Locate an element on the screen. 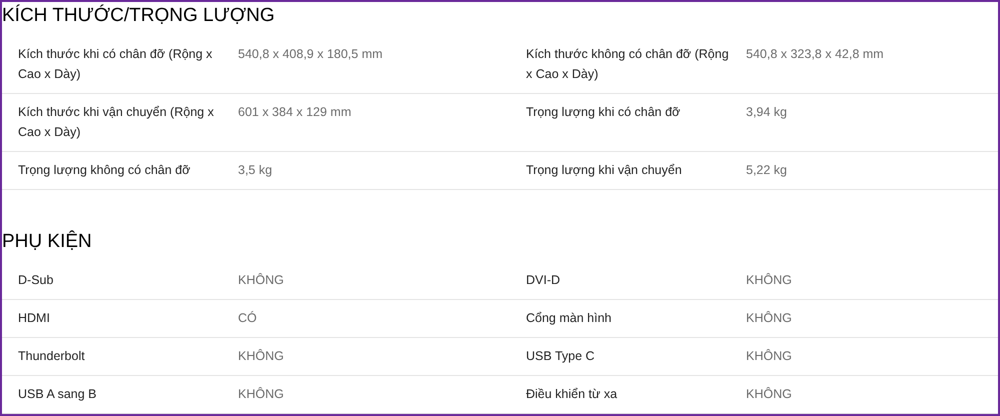 Image resolution: width=1000 pixels, height=416 pixels. spec-label: Kích thước khi có chân đỡ (Rộng x Cao x Dày) is located at coordinates (116, 64).